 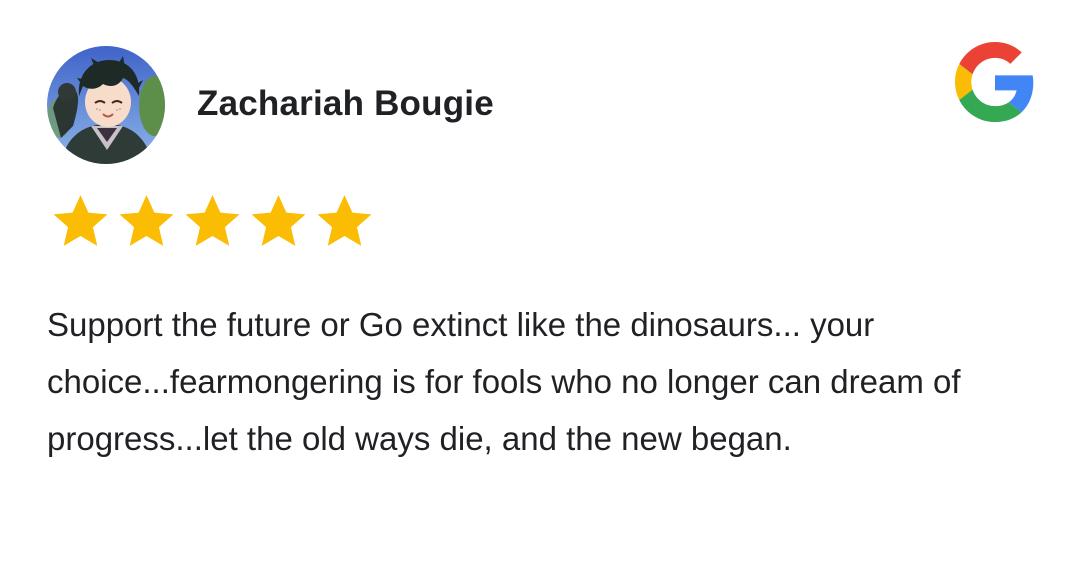 I want to click on star-rating, so click(x=212, y=221).